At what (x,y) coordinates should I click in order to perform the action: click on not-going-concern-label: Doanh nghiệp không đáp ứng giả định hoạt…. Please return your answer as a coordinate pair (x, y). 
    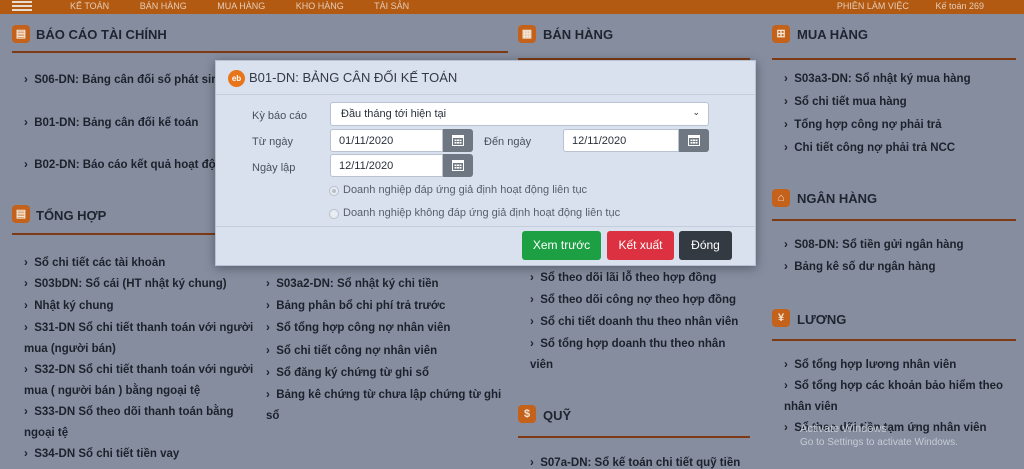
    Looking at the image, I should click on (482, 213).